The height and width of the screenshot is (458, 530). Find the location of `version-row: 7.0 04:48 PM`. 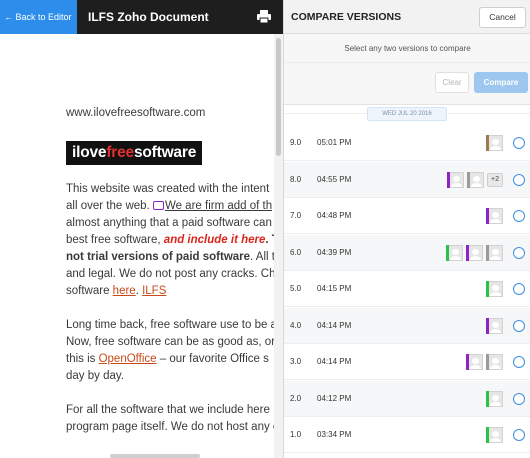

version-row: 7.0 04:48 PM is located at coordinates (407, 216).